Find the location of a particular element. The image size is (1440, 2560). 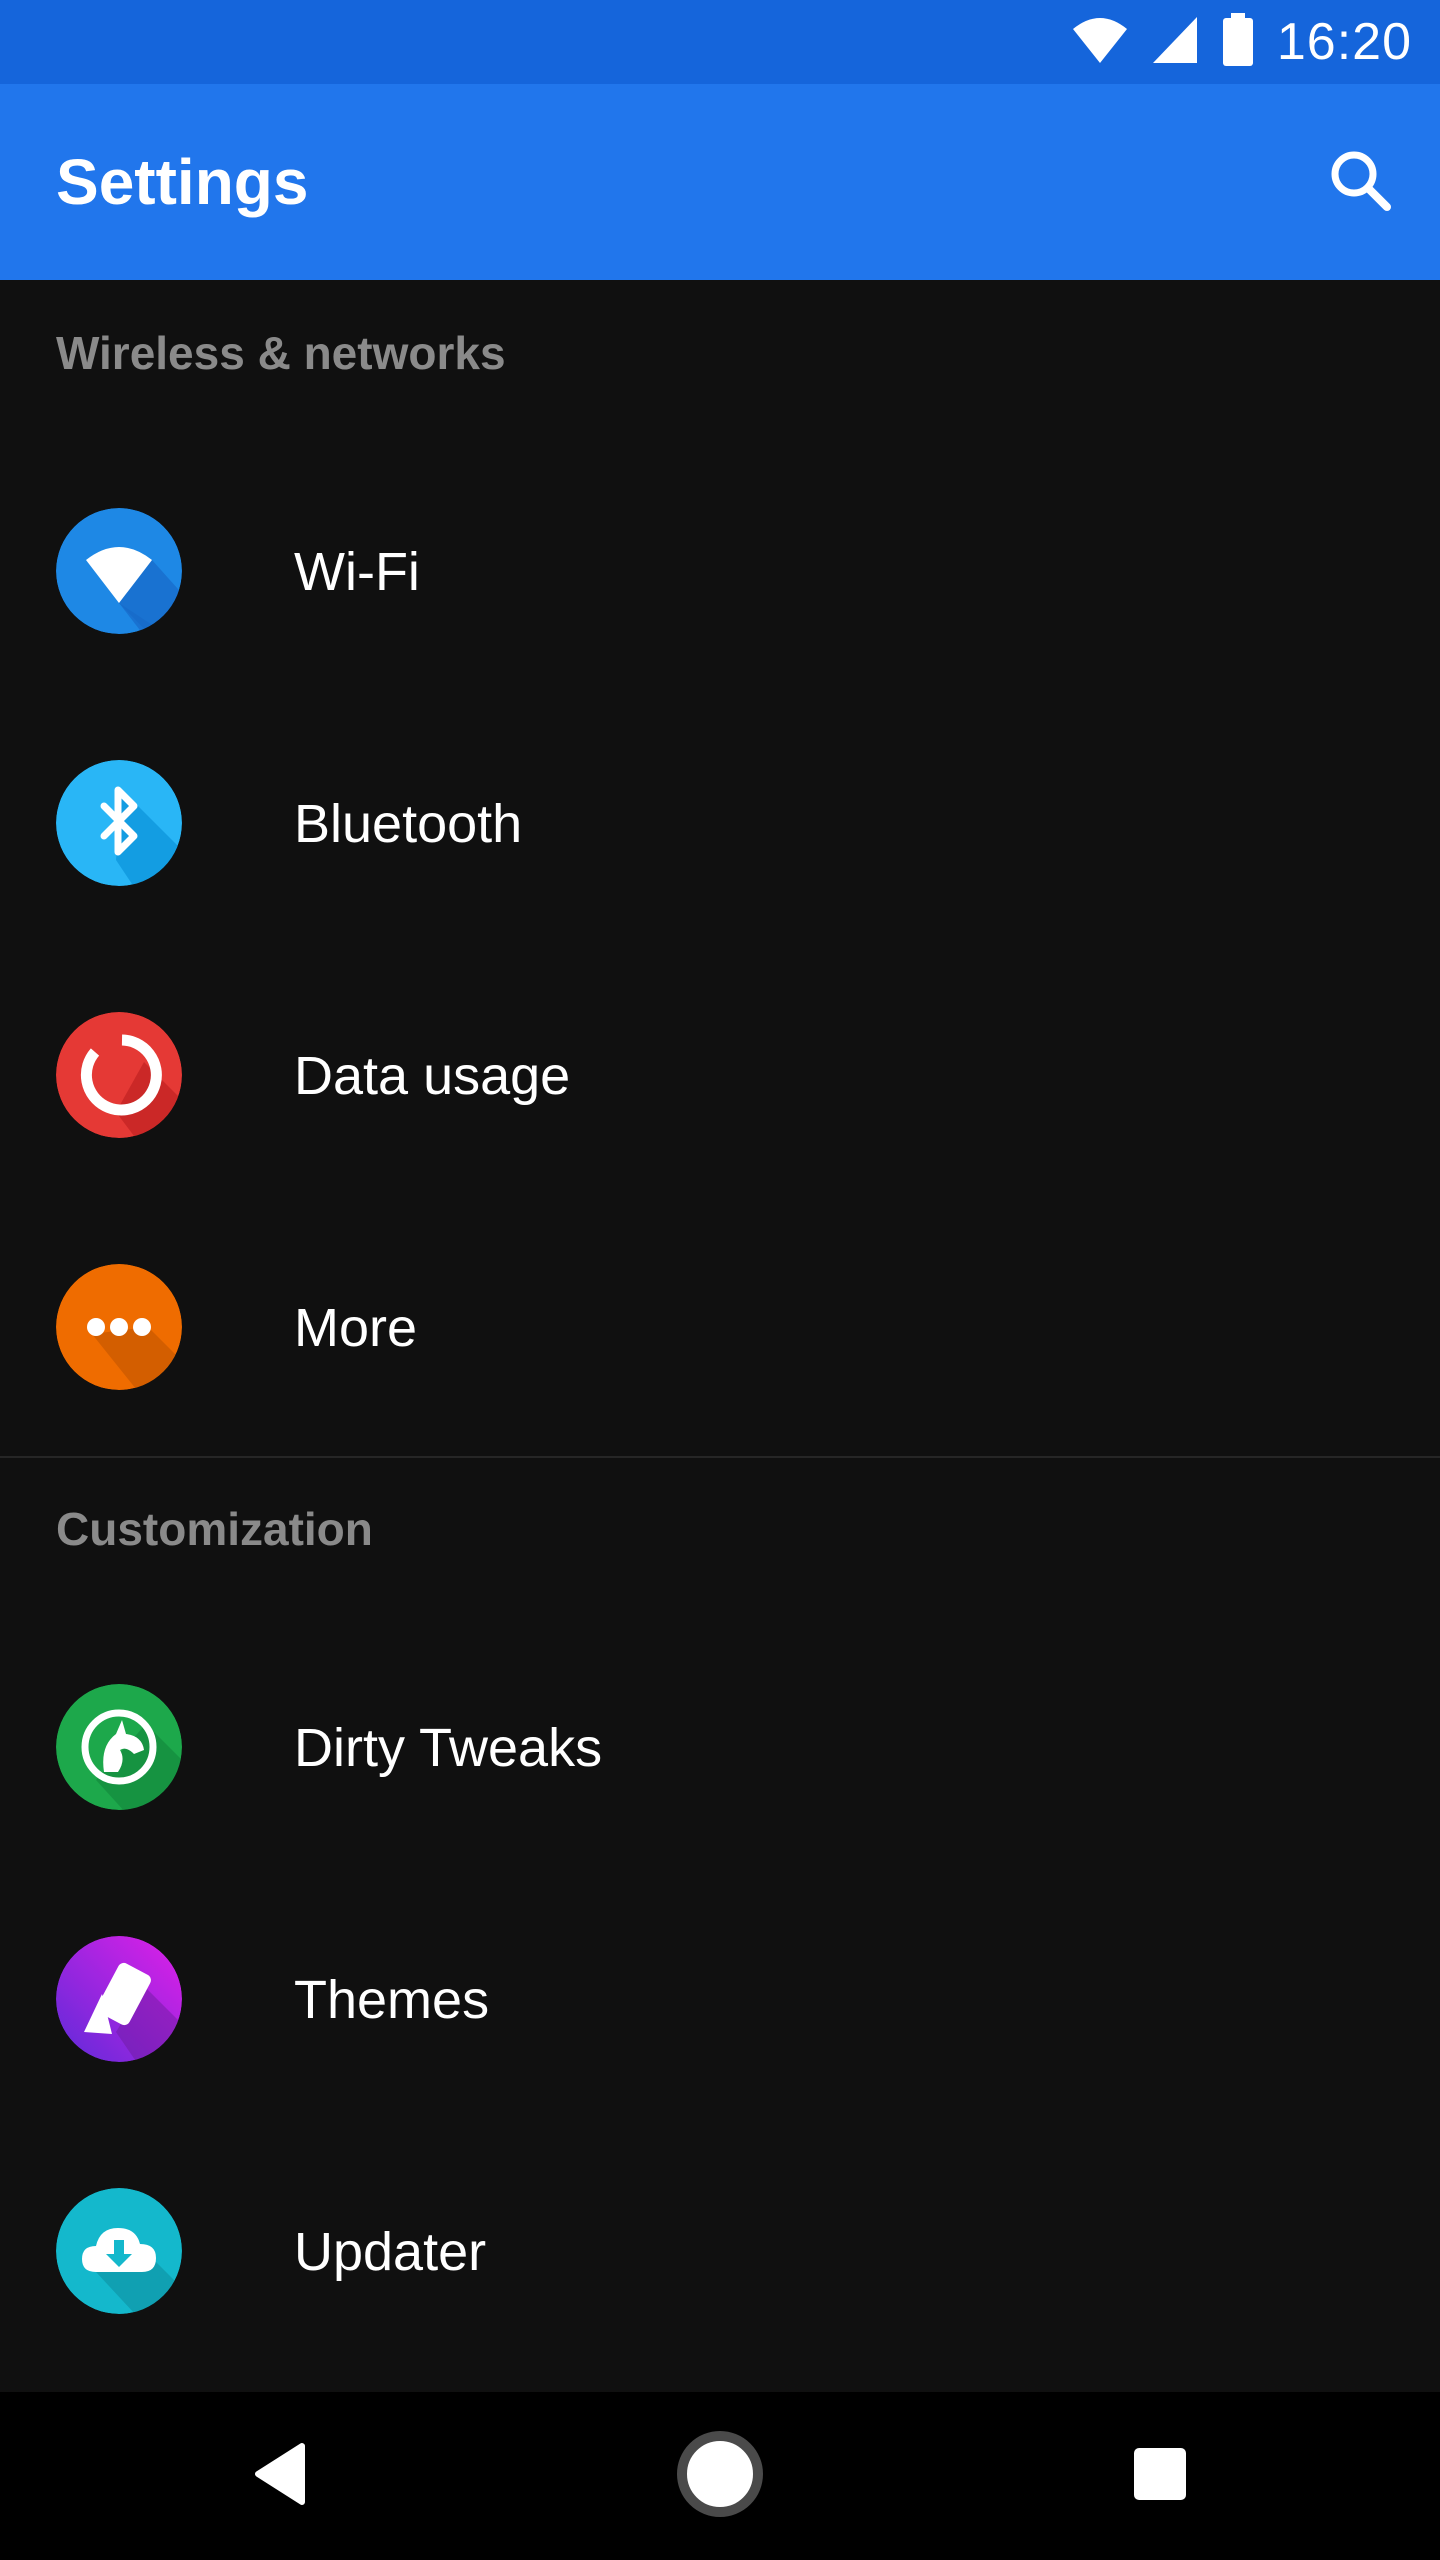

settings-item-more: More is located at coordinates (720, 1328).